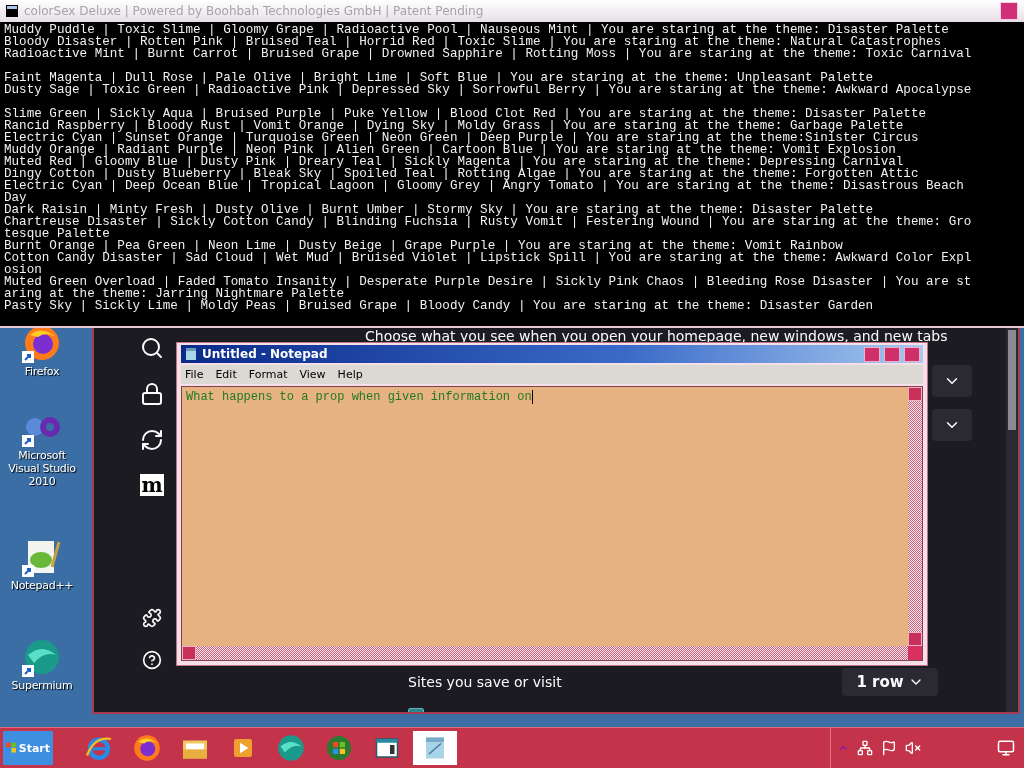  I want to click on search-icon, so click(152, 348).